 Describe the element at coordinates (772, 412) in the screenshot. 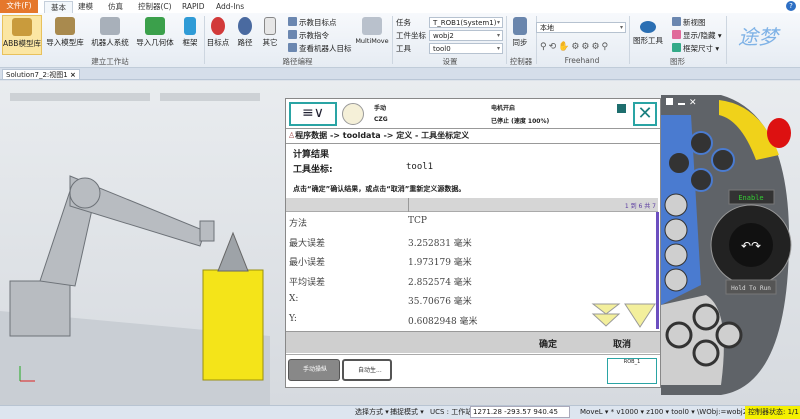

I see `controller-status: 控制器状态: 1/1` at that location.